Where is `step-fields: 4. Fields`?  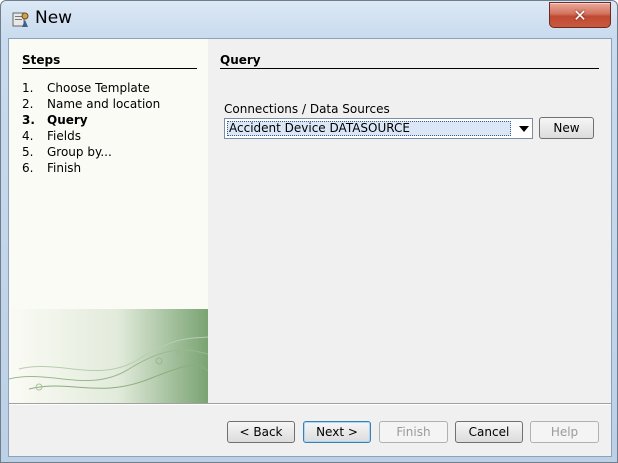 step-fields: 4. Fields is located at coordinates (51, 137).